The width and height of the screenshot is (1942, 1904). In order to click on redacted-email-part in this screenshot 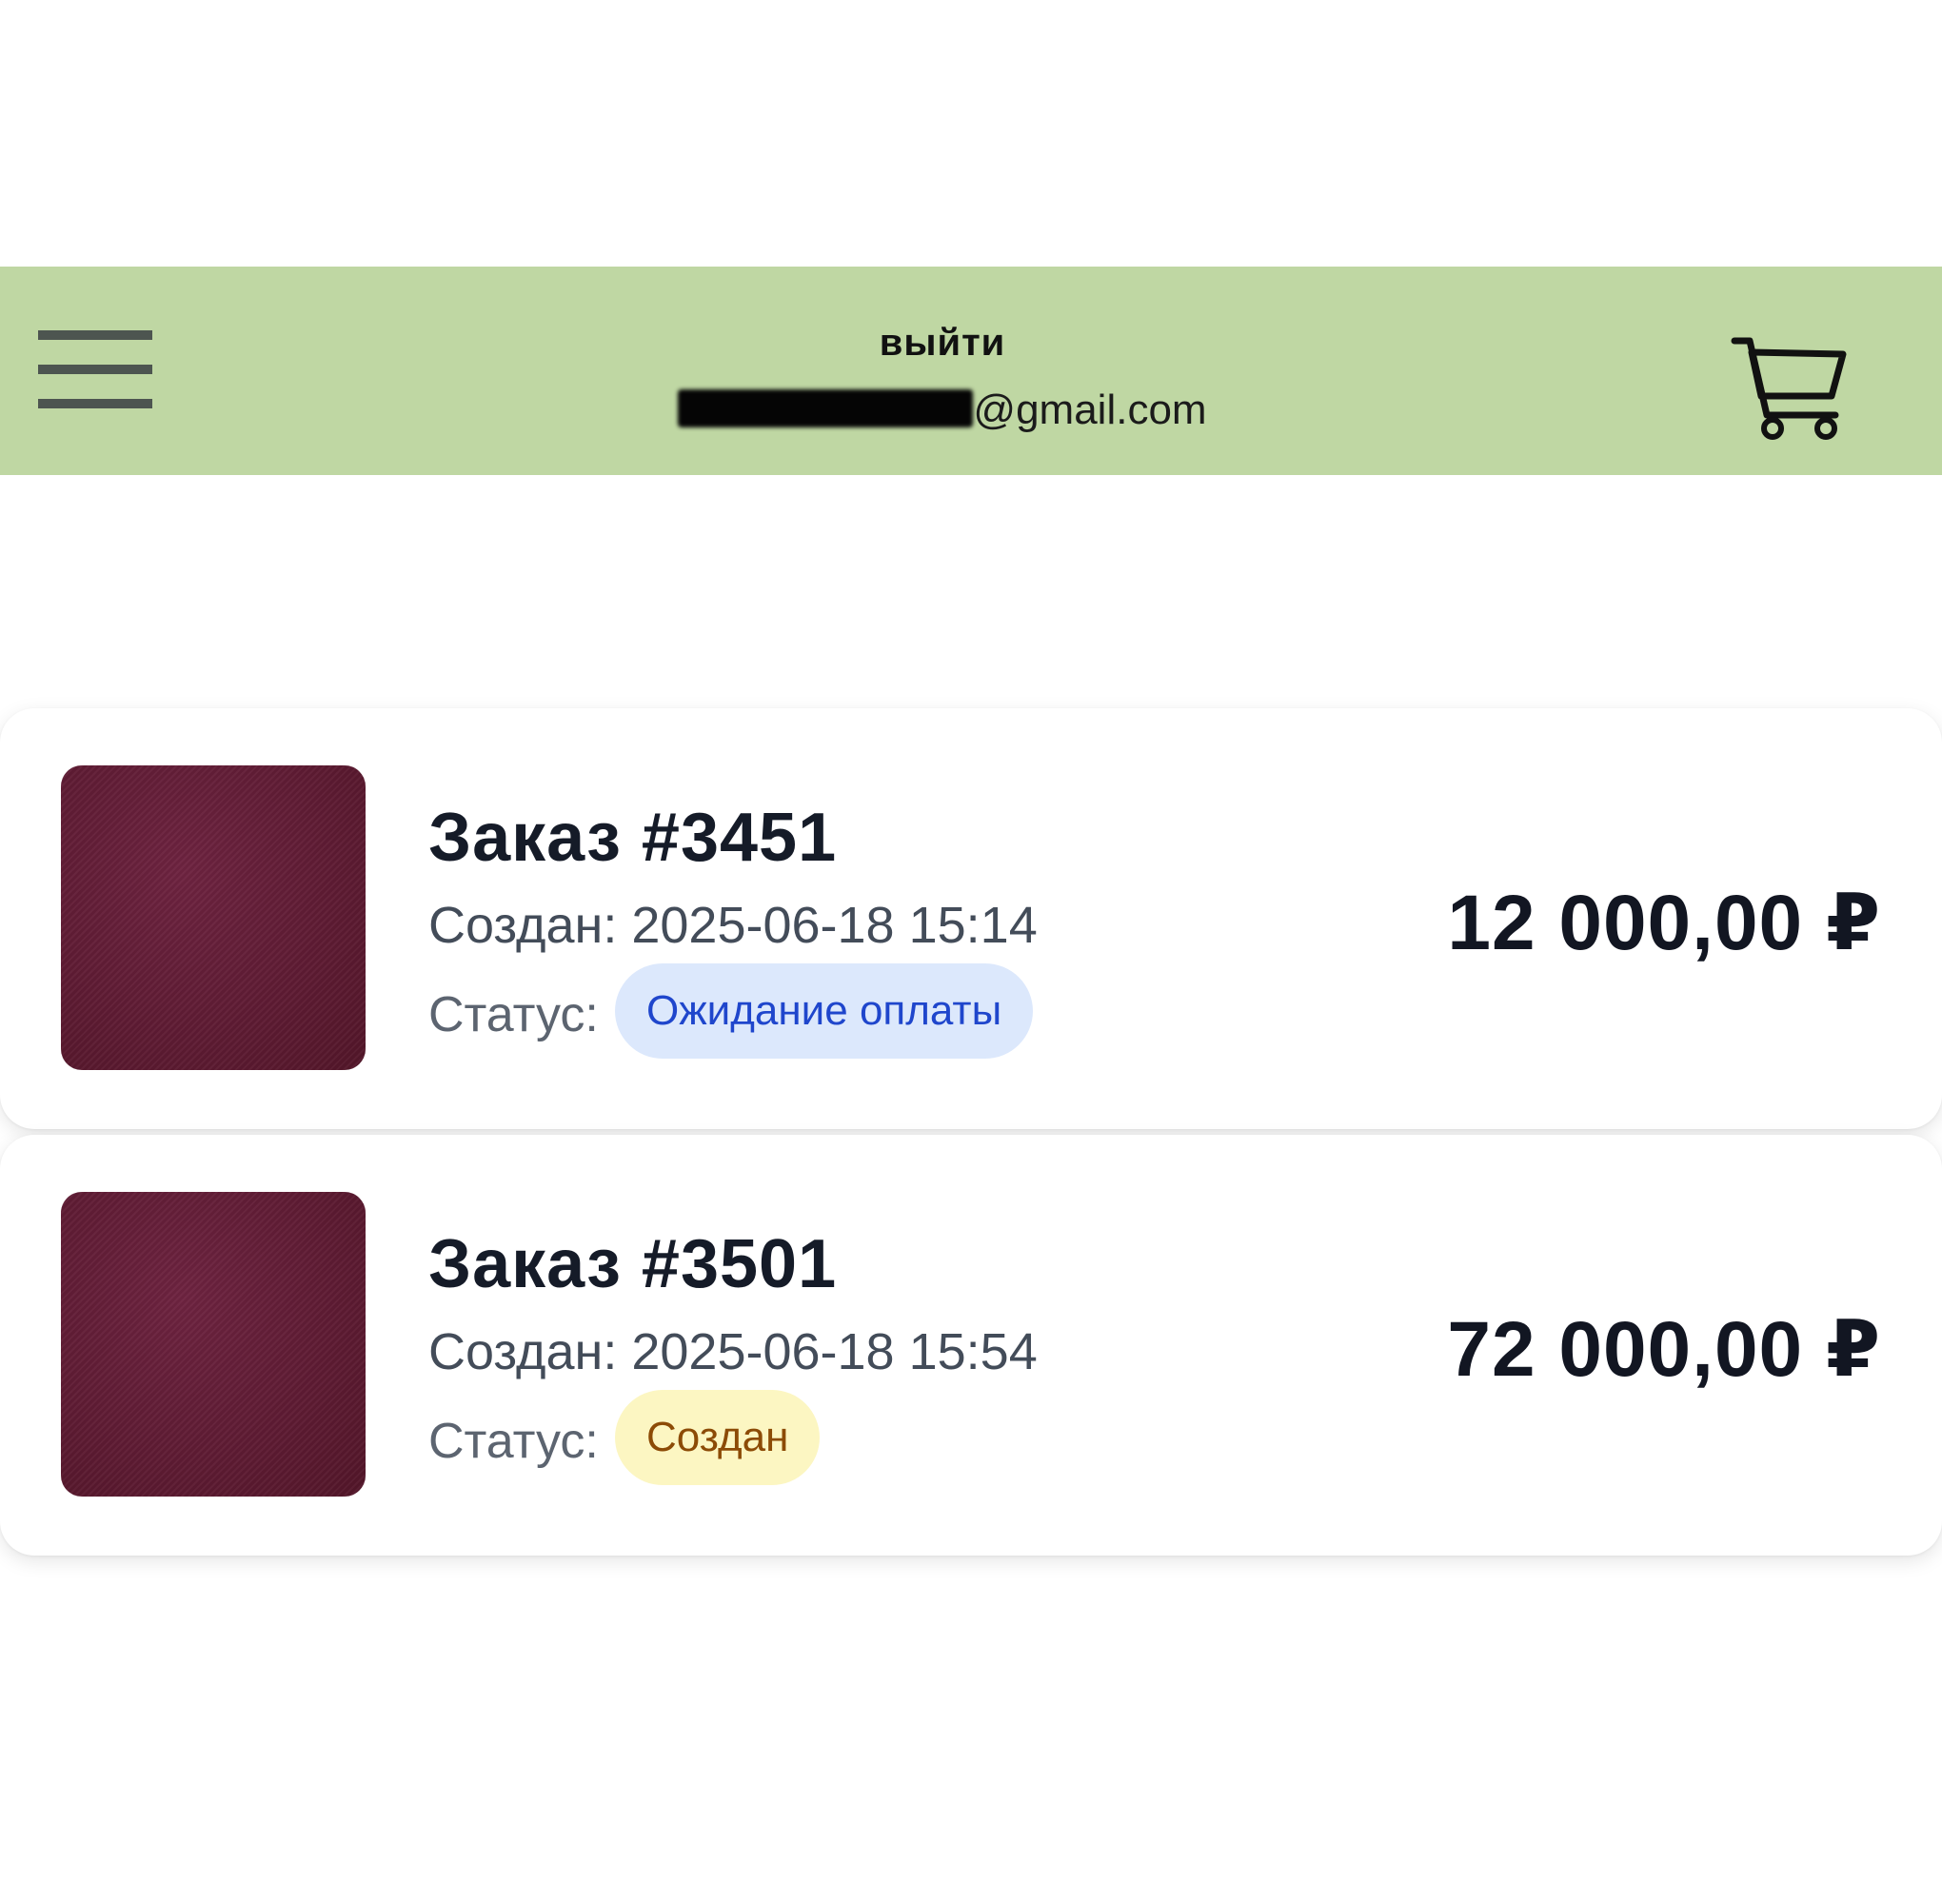, I will do `click(826, 408)`.